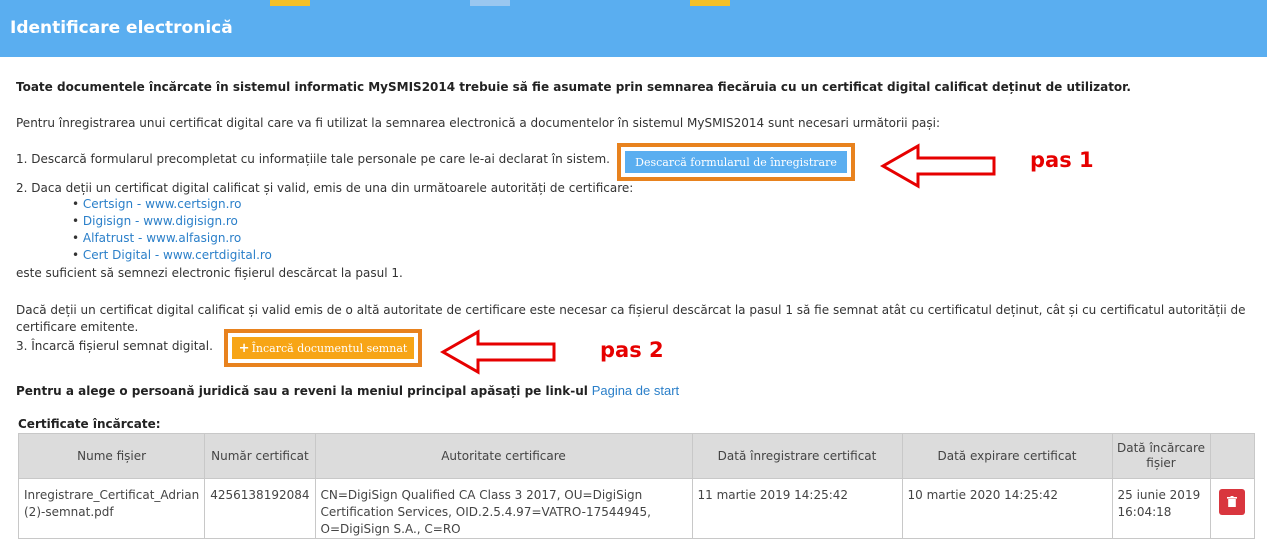 This screenshot has width=1267, height=539. I want to click on arrow-pas1, so click(938, 166).